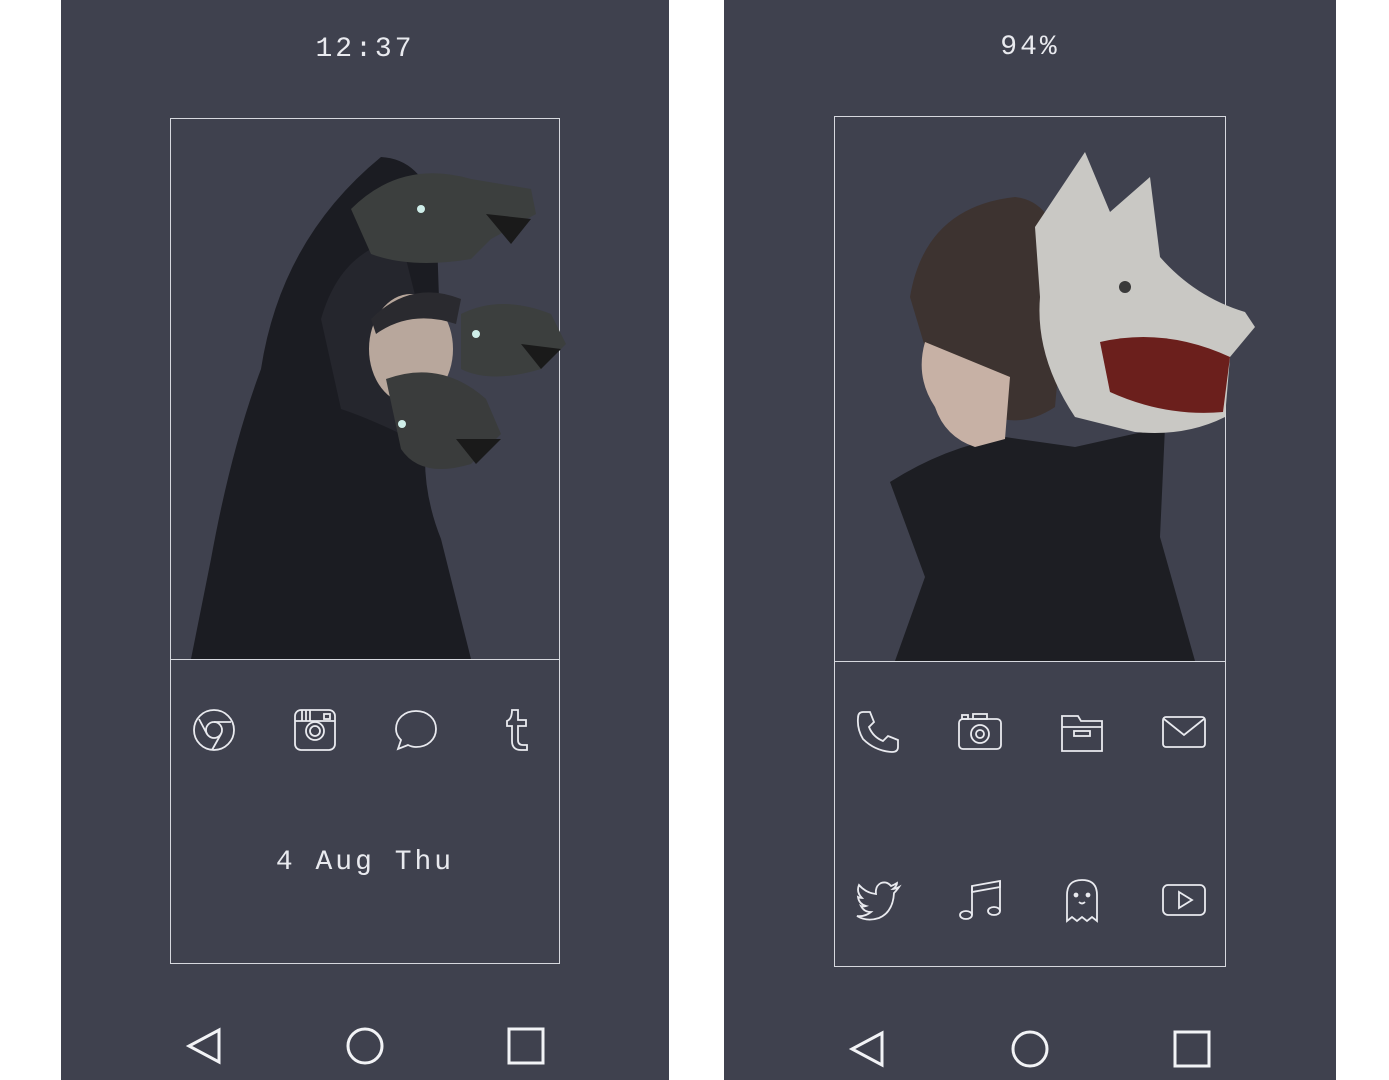  Describe the element at coordinates (365, 49) in the screenshot. I see `clock: 12:37` at that location.